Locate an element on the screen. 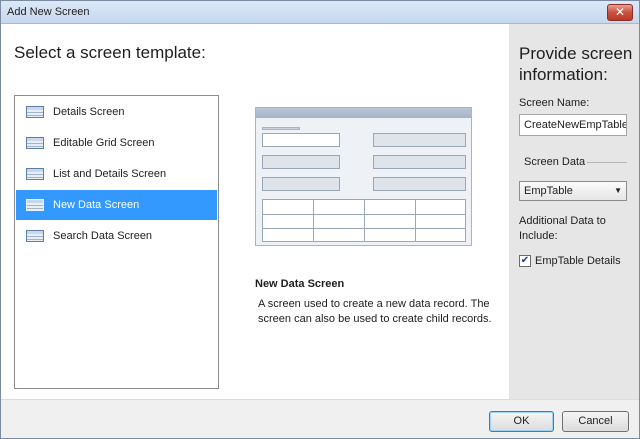 Image resolution: width=640 pixels, height=439 pixels. screen-data-select: EmpTable ▼ is located at coordinates (573, 191).